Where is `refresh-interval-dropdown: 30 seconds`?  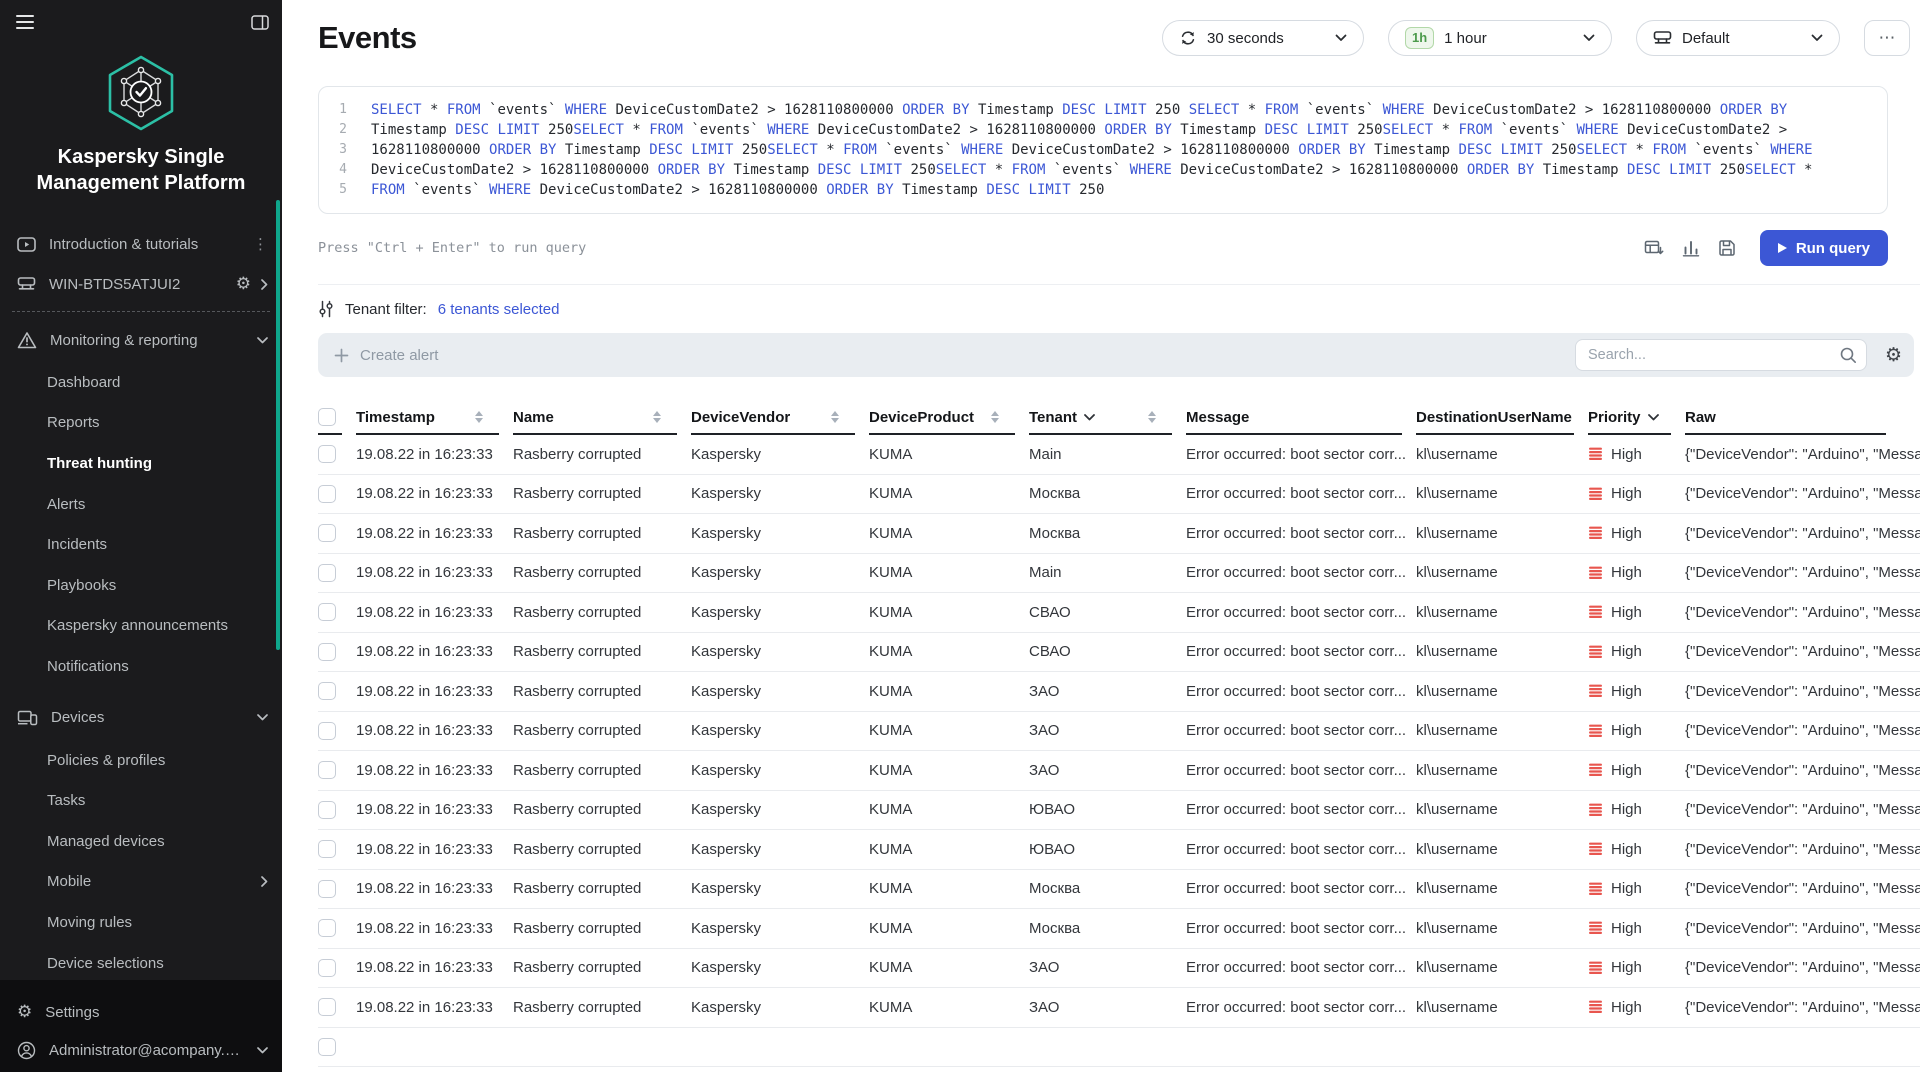 refresh-interval-dropdown: 30 seconds is located at coordinates (1263, 38).